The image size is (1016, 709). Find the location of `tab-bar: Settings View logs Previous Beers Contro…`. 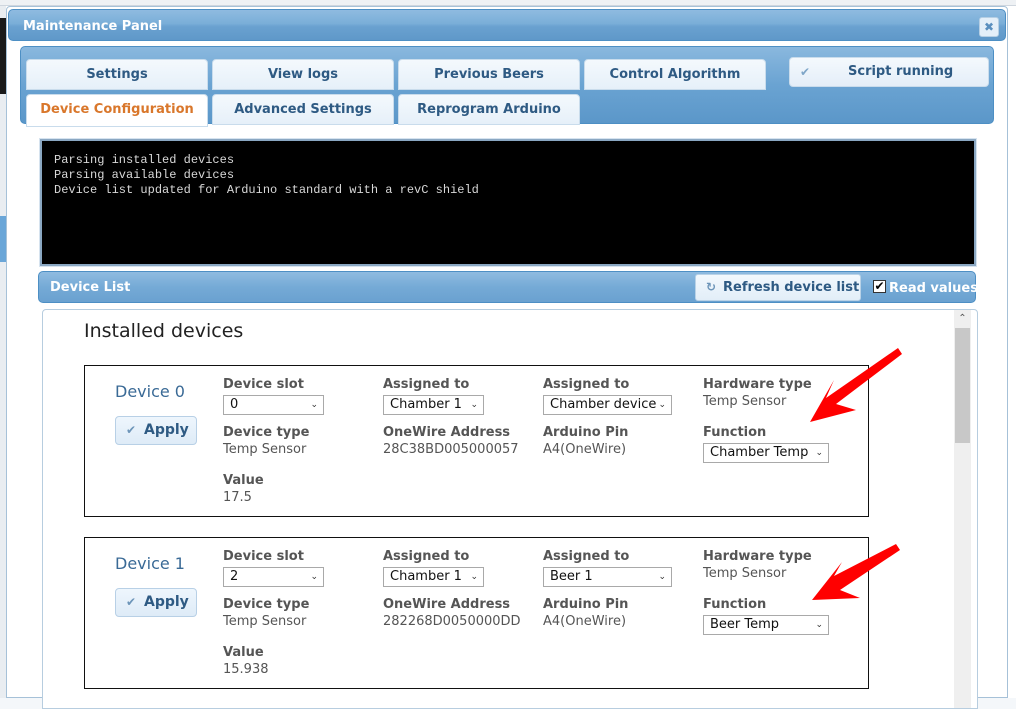

tab-bar: Settings View logs Previous Beers Contro… is located at coordinates (507, 86).